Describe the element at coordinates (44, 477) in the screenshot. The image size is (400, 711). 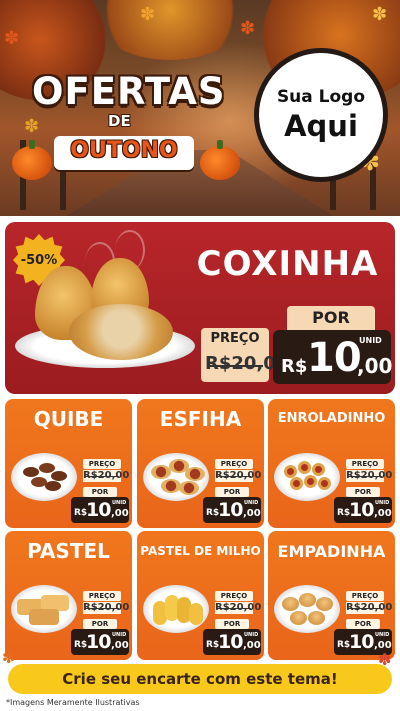
I see `quibe-image` at that location.